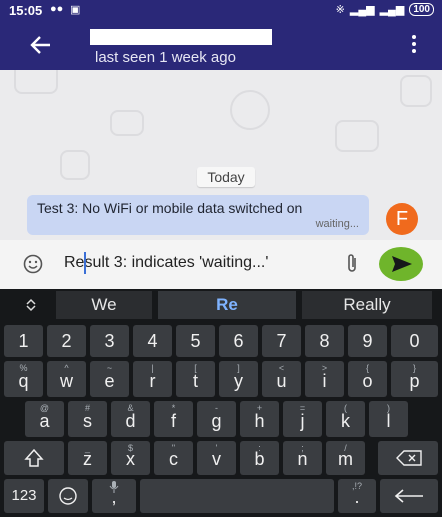 The height and width of the screenshot is (517, 442). I want to click on back-arrow-icon, so click(41, 45).